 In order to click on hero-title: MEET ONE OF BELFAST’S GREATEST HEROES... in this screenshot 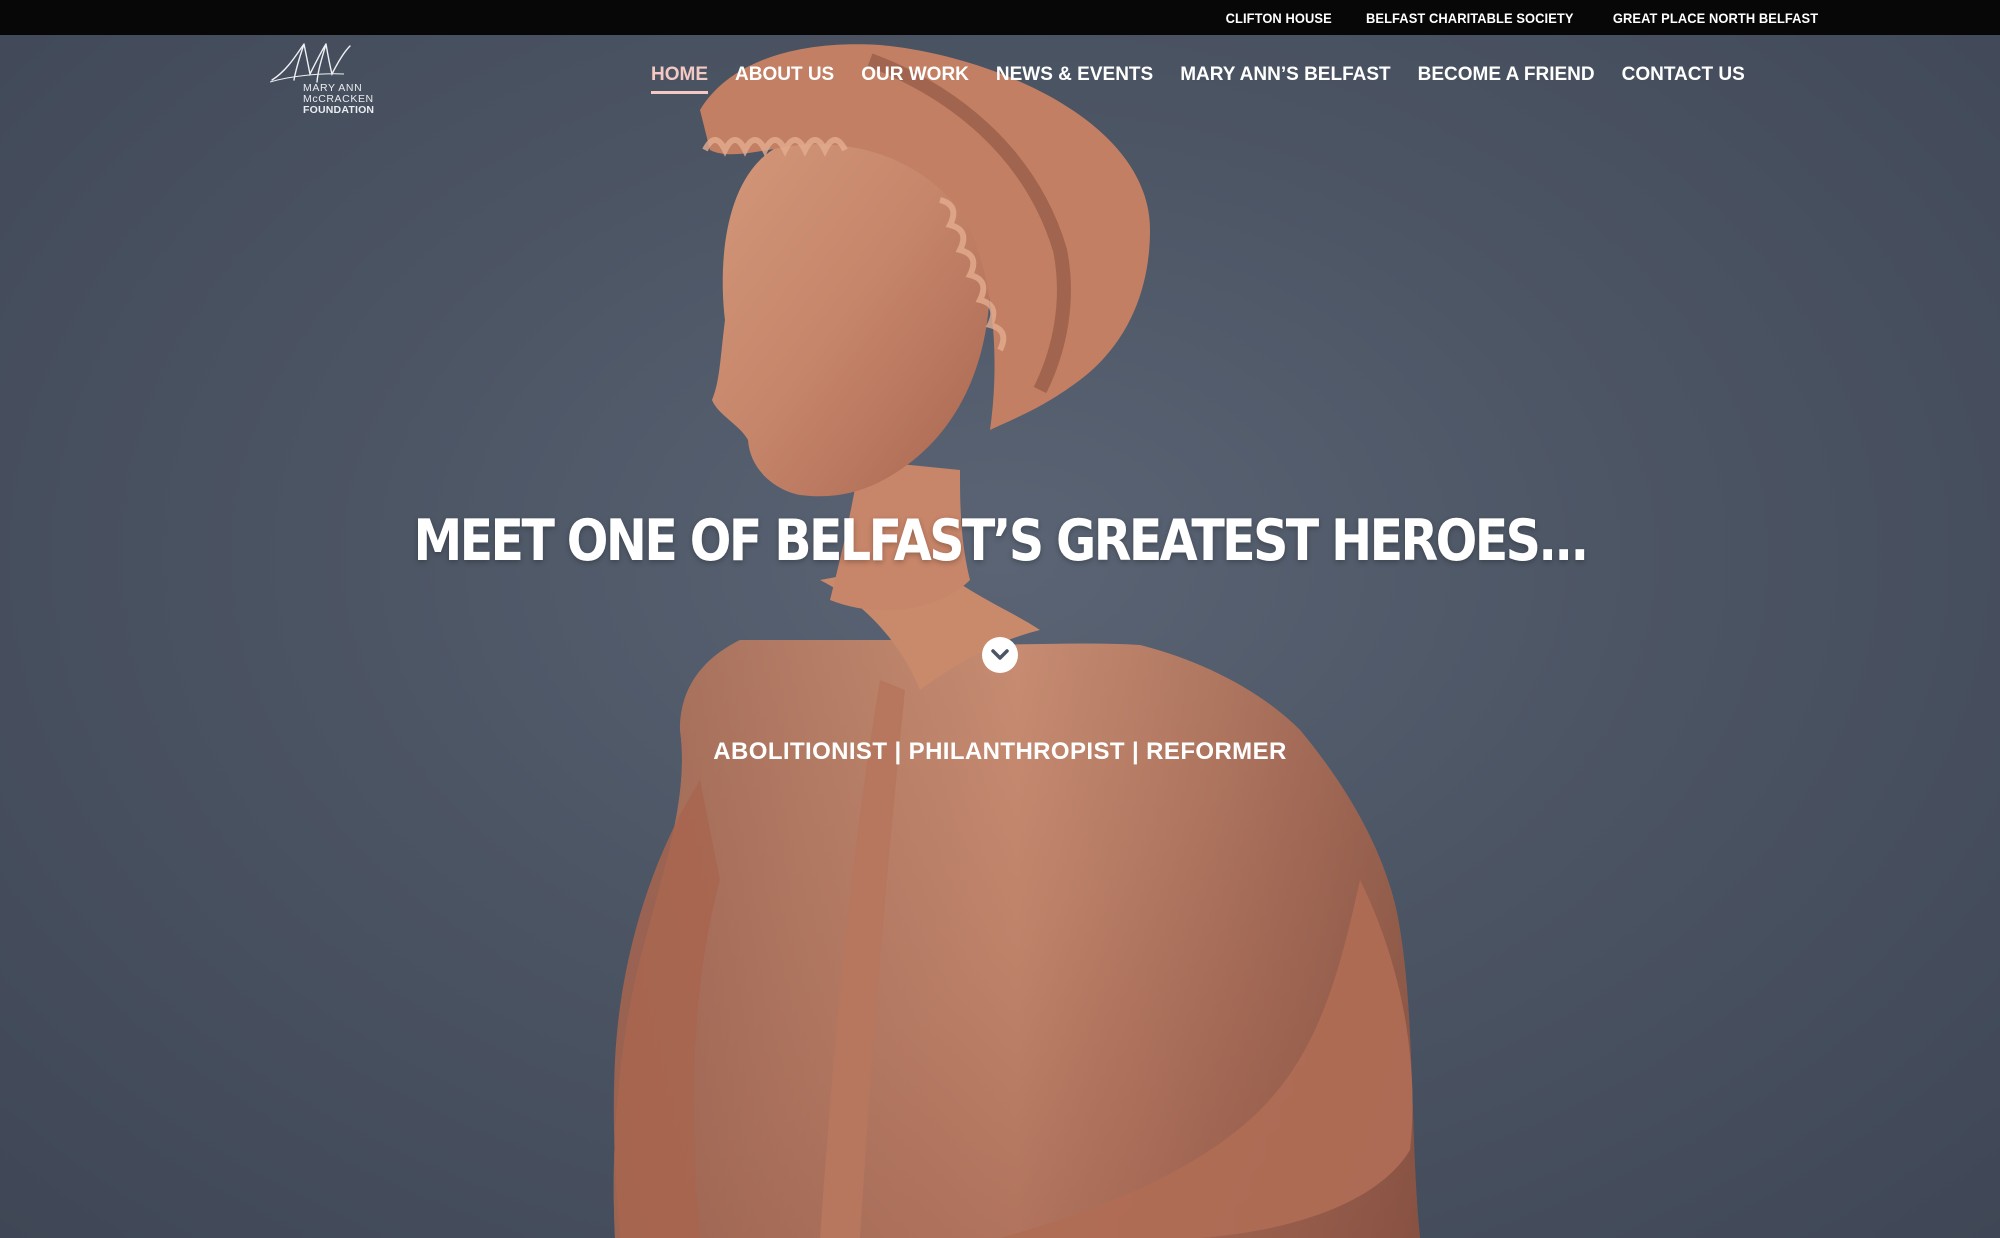, I will do `click(1001, 541)`.